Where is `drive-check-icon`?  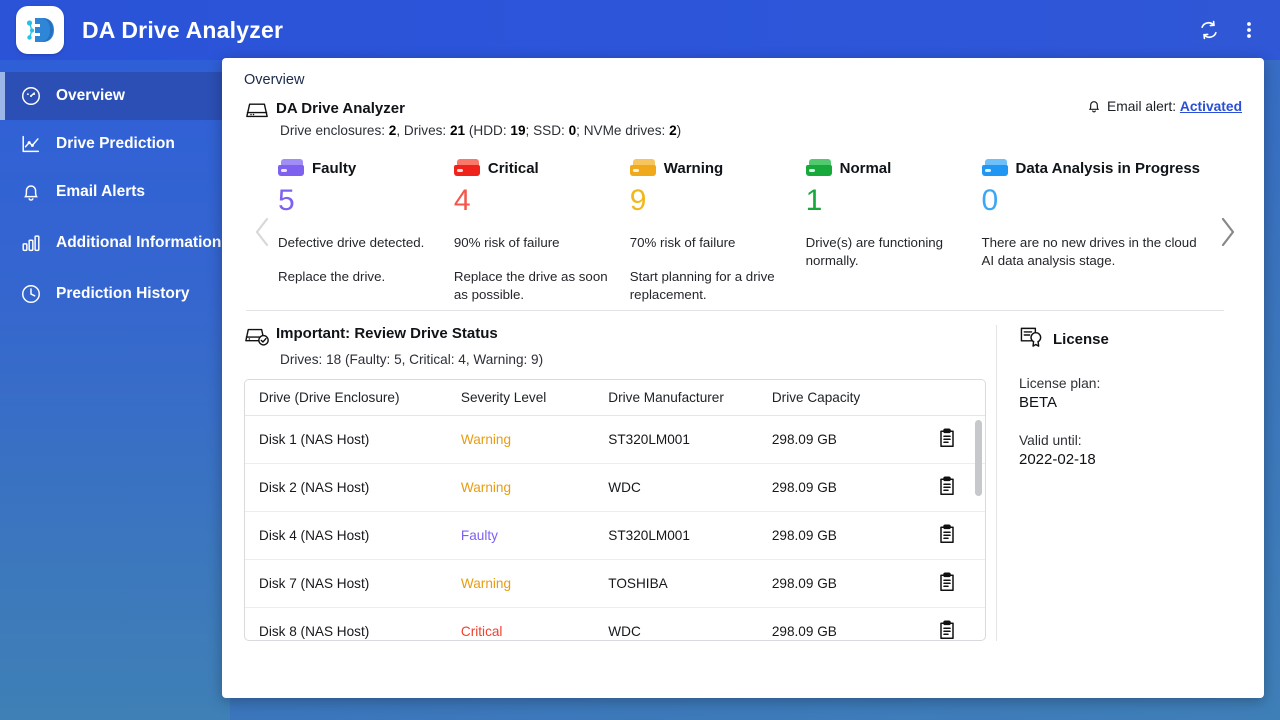 drive-check-icon is located at coordinates (257, 337).